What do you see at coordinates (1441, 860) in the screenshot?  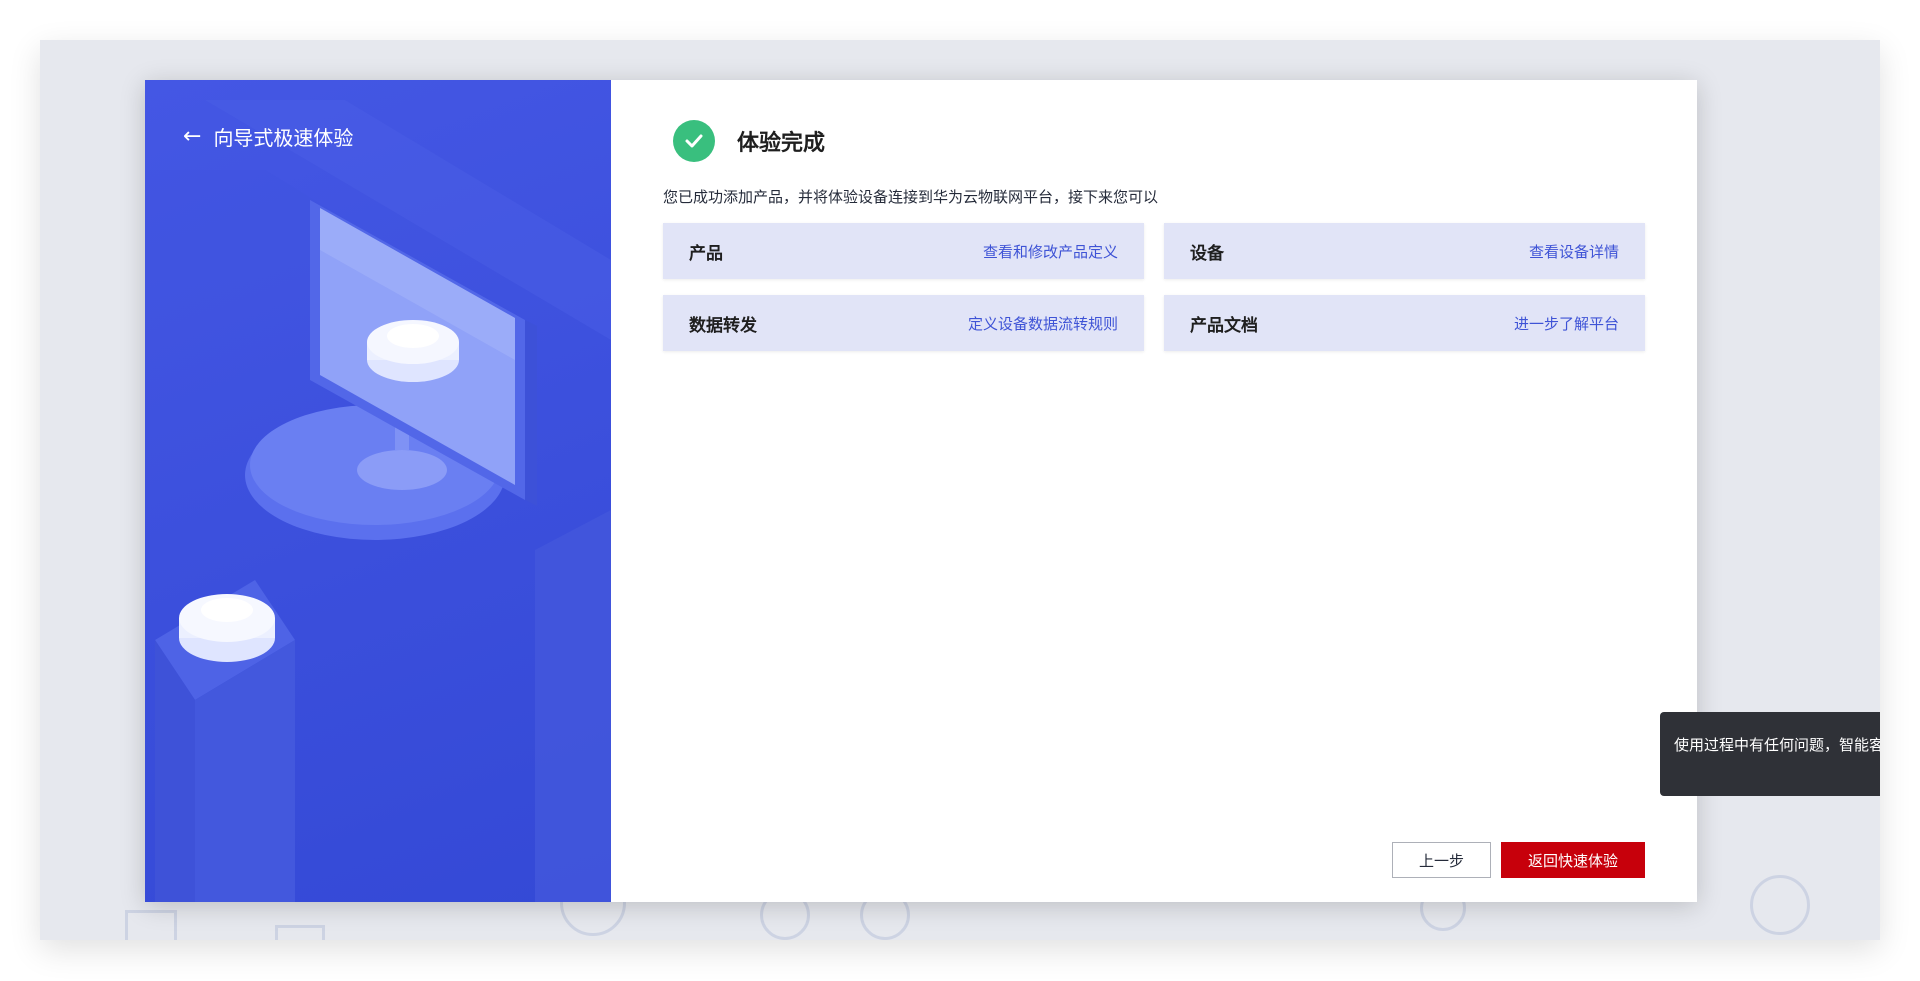 I see `previous-step-button: 上一步` at bounding box center [1441, 860].